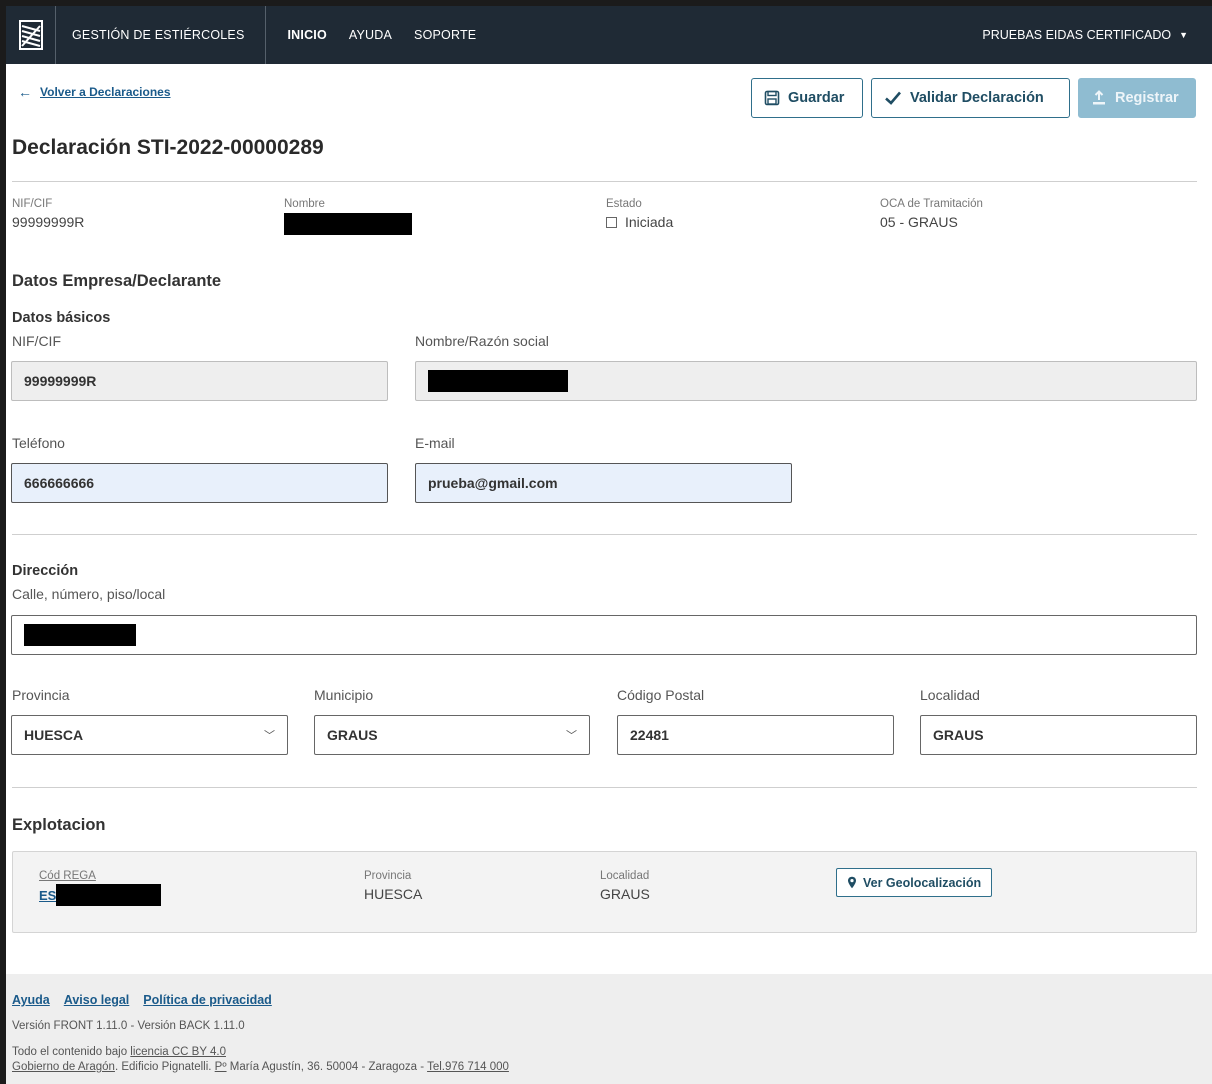 This screenshot has width=1212, height=1084. What do you see at coordinates (604, 635) in the screenshot?
I see `street-input` at bounding box center [604, 635].